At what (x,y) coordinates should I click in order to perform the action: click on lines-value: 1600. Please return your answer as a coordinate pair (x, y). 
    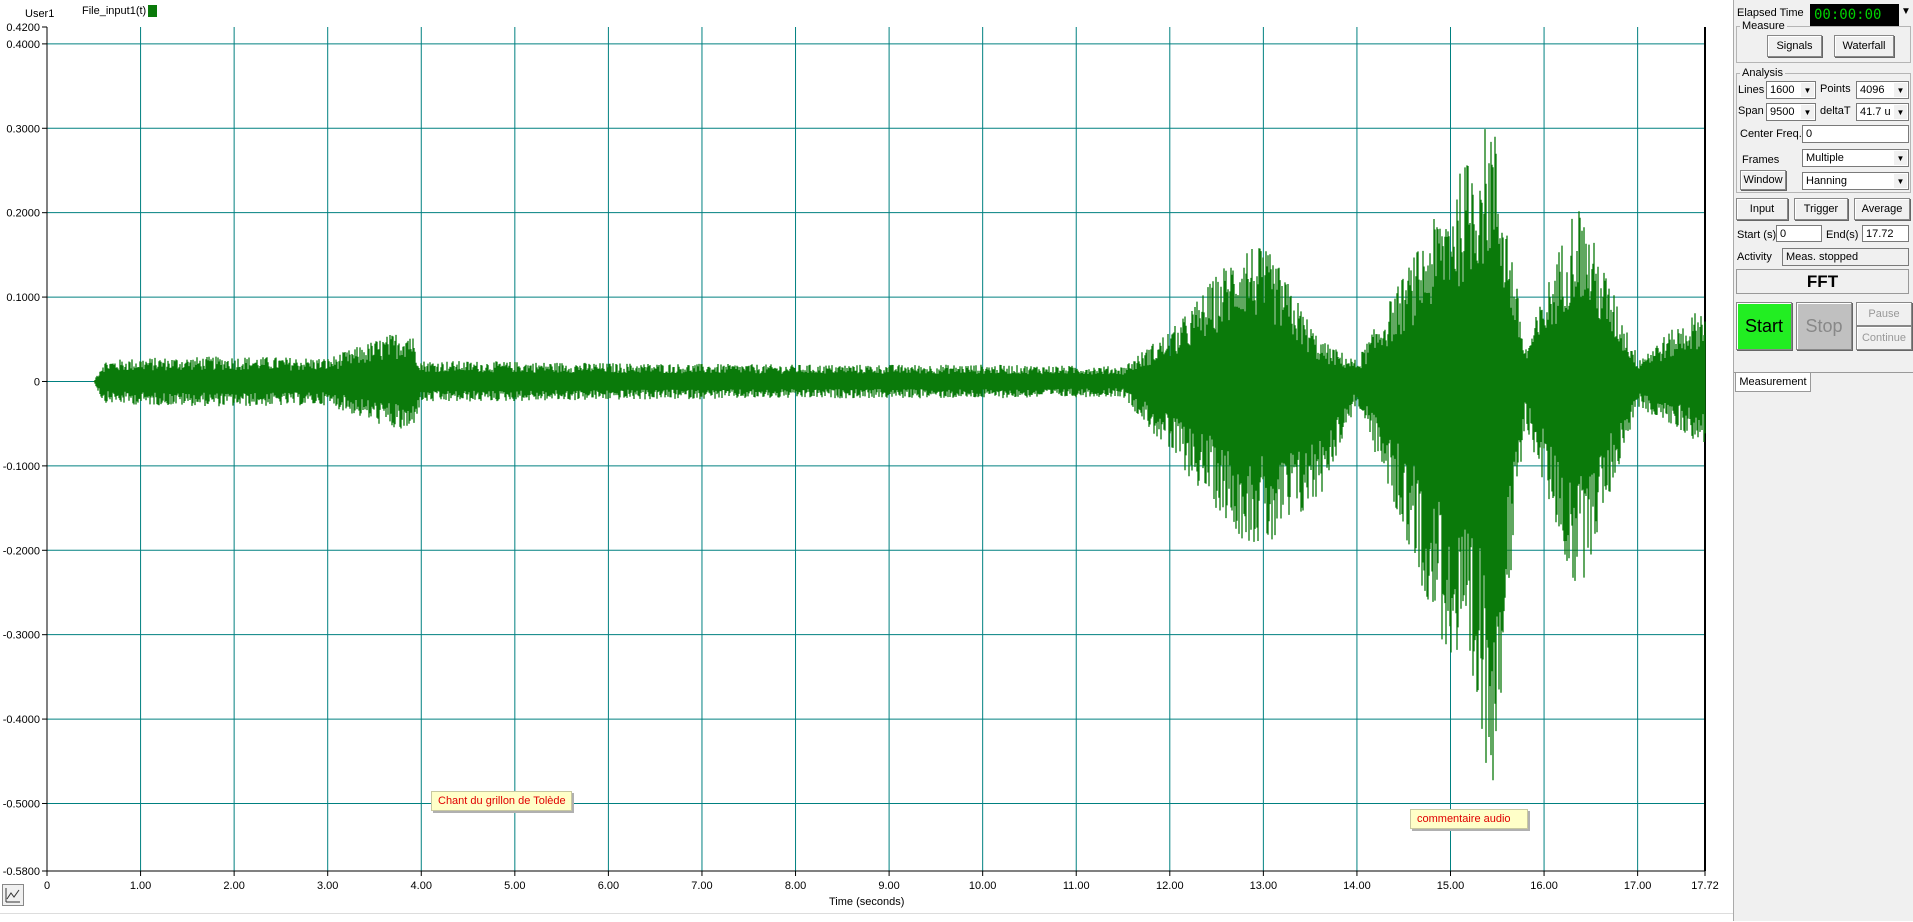
    Looking at the image, I should click on (1782, 90).